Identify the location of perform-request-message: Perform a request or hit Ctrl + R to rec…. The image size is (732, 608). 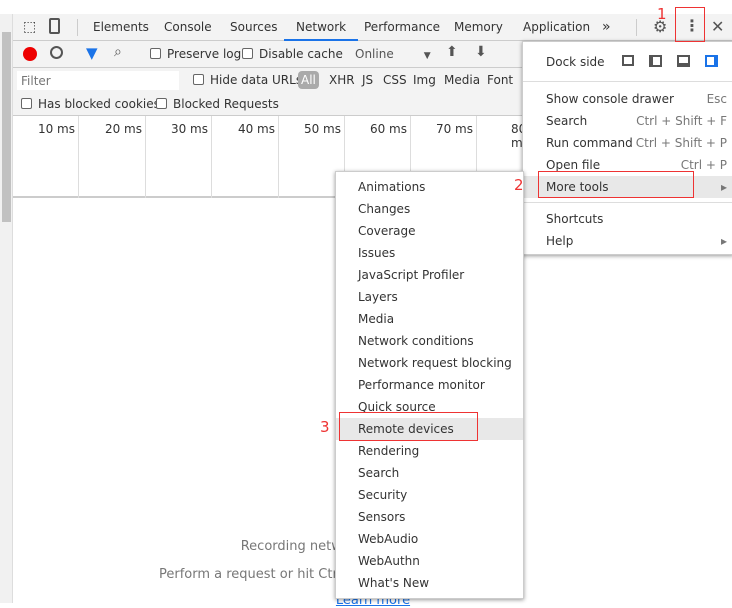
(333, 574).